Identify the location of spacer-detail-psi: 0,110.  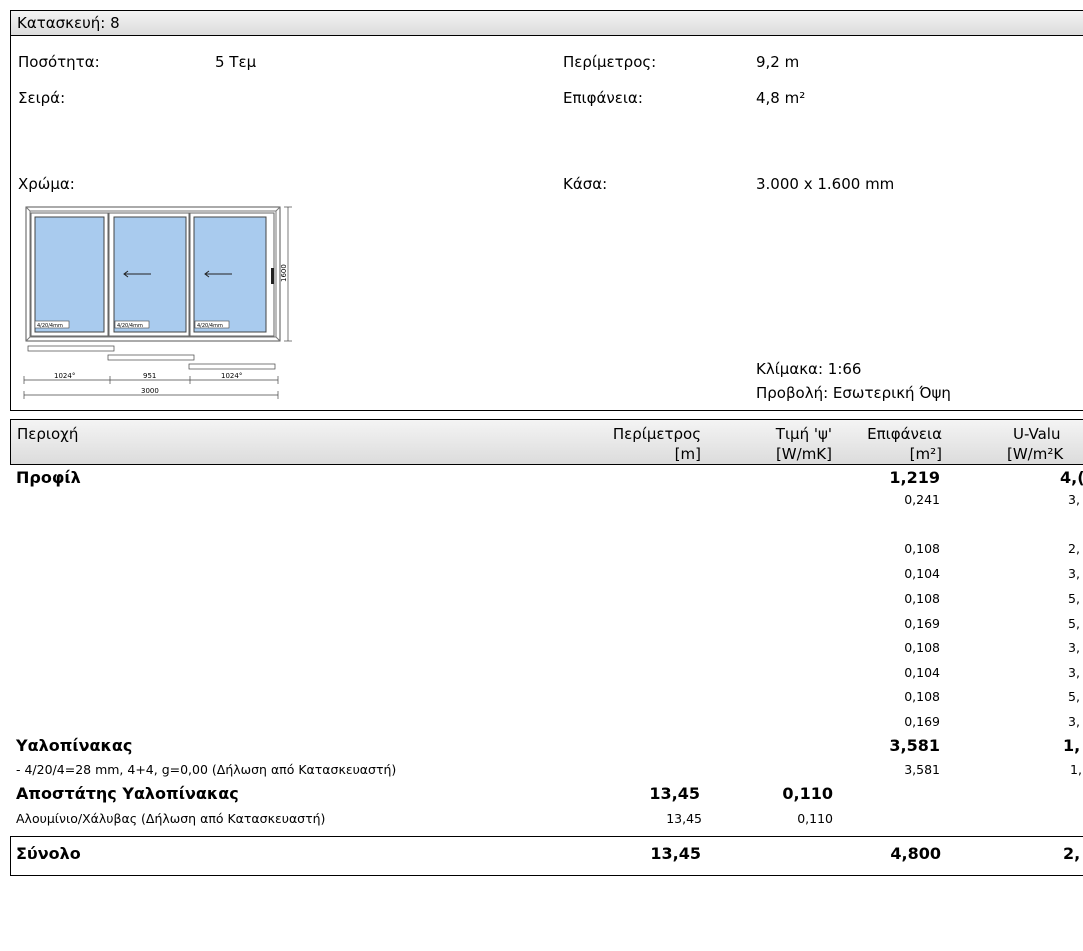
(815, 818).